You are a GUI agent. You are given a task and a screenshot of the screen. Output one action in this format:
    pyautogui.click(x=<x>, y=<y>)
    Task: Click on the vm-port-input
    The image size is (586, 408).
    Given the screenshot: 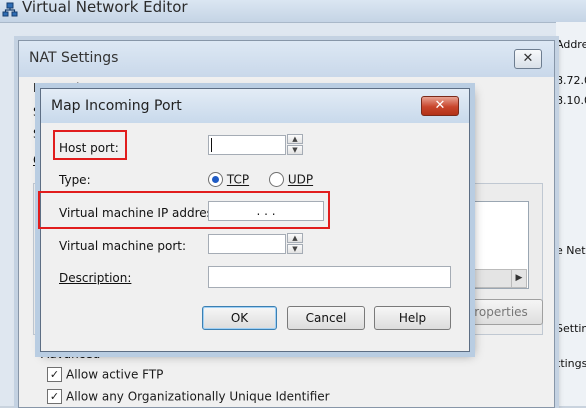 What is the action you would take?
    pyautogui.click(x=247, y=244)
    